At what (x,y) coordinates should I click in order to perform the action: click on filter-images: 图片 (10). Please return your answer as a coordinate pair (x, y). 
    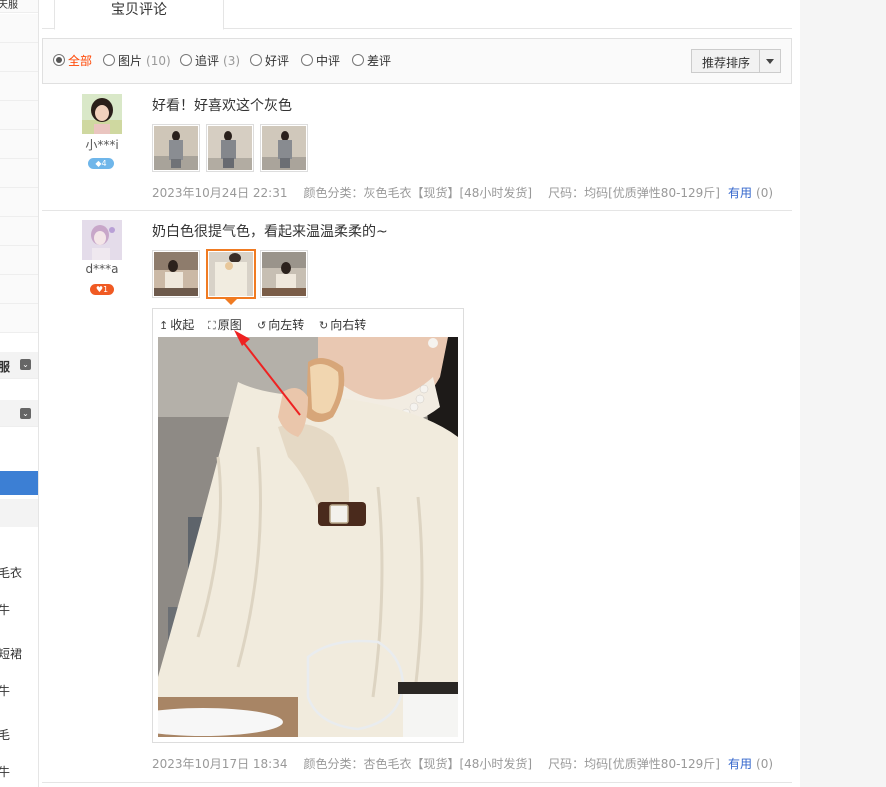
    Looking at the image, I should click on (137, 60).